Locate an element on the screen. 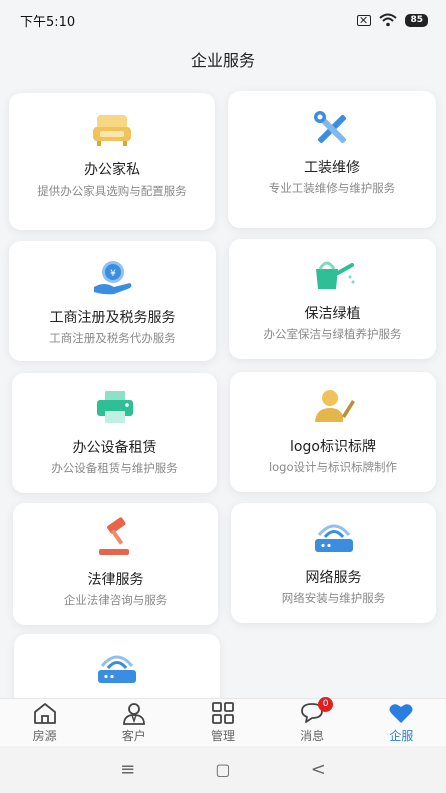  card-description: 专业工装维修与维护服务 is located at coordinates (332, 188).